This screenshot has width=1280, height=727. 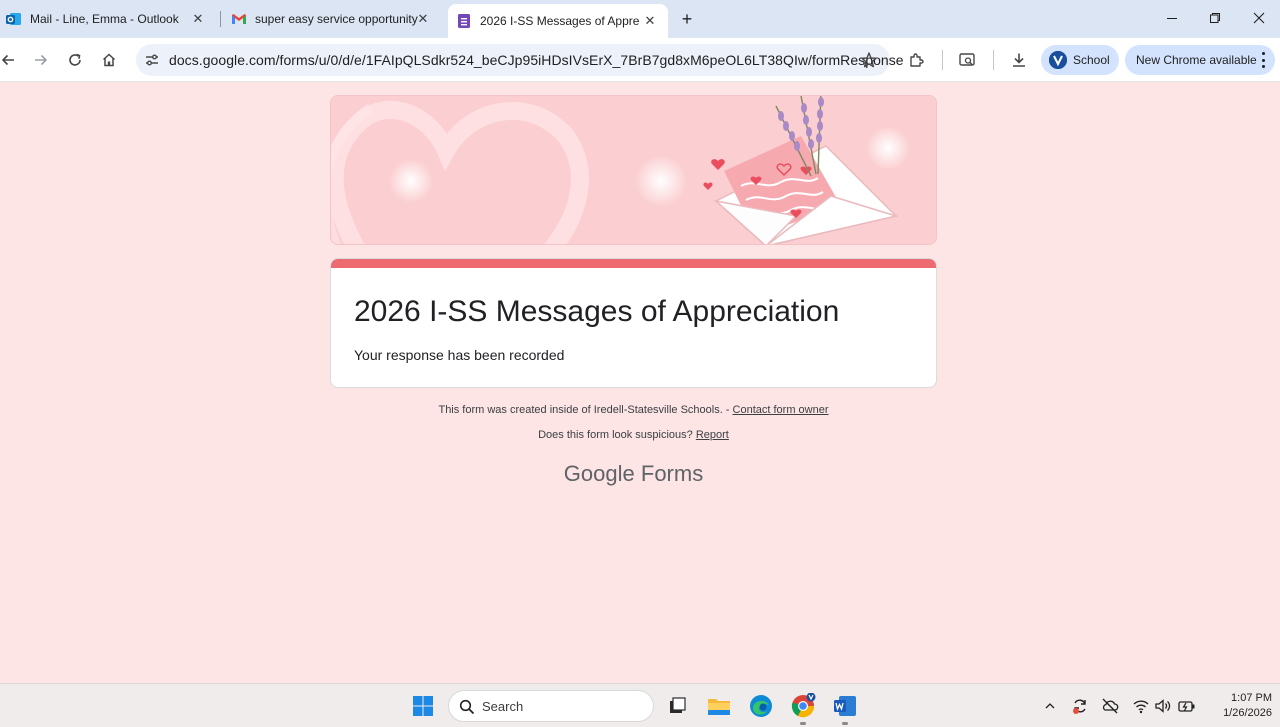 I want to click on battery-icon, so click(x=1187, y=706).